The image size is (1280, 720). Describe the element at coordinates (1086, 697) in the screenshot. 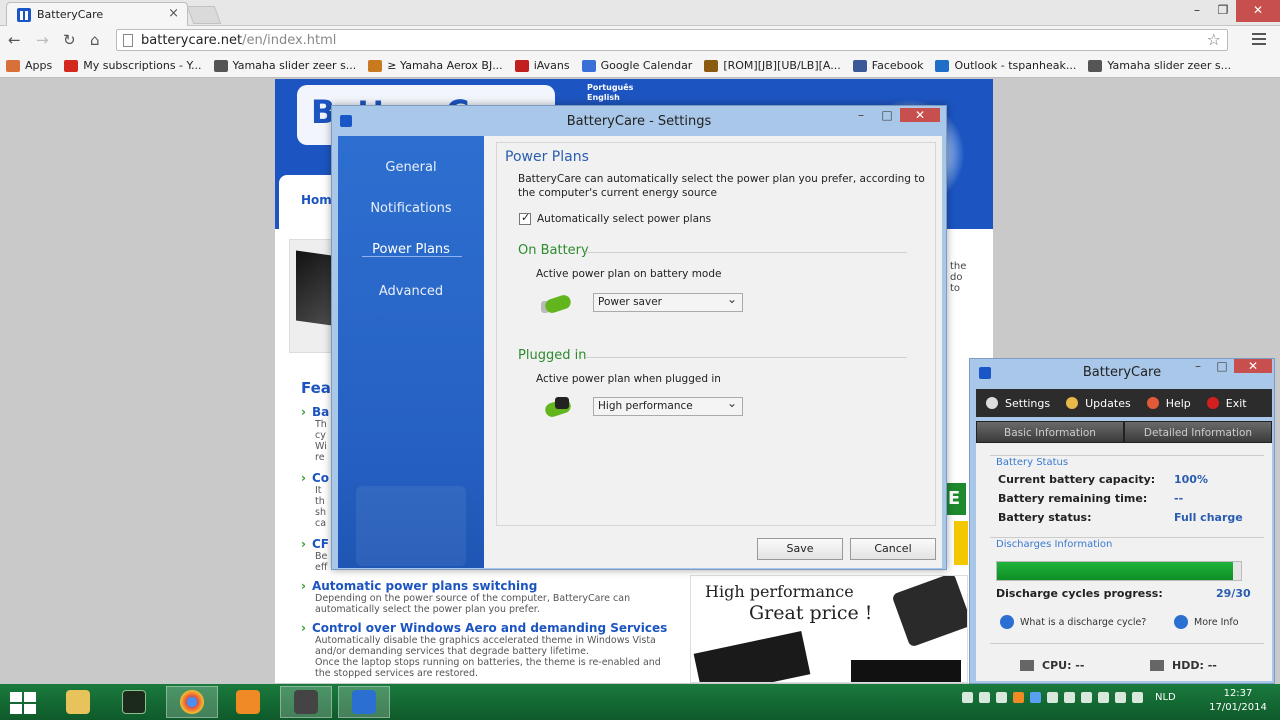

I see `network-icon` at that location.